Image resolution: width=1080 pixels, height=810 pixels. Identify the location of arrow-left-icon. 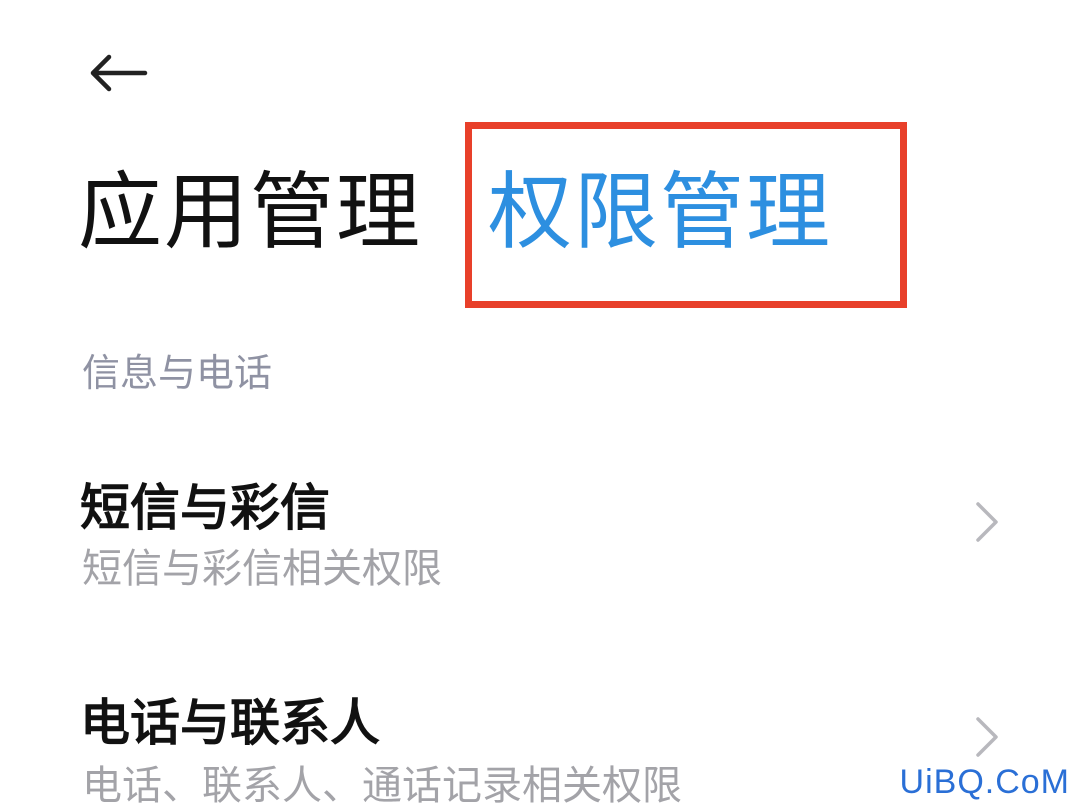
(119, 73).